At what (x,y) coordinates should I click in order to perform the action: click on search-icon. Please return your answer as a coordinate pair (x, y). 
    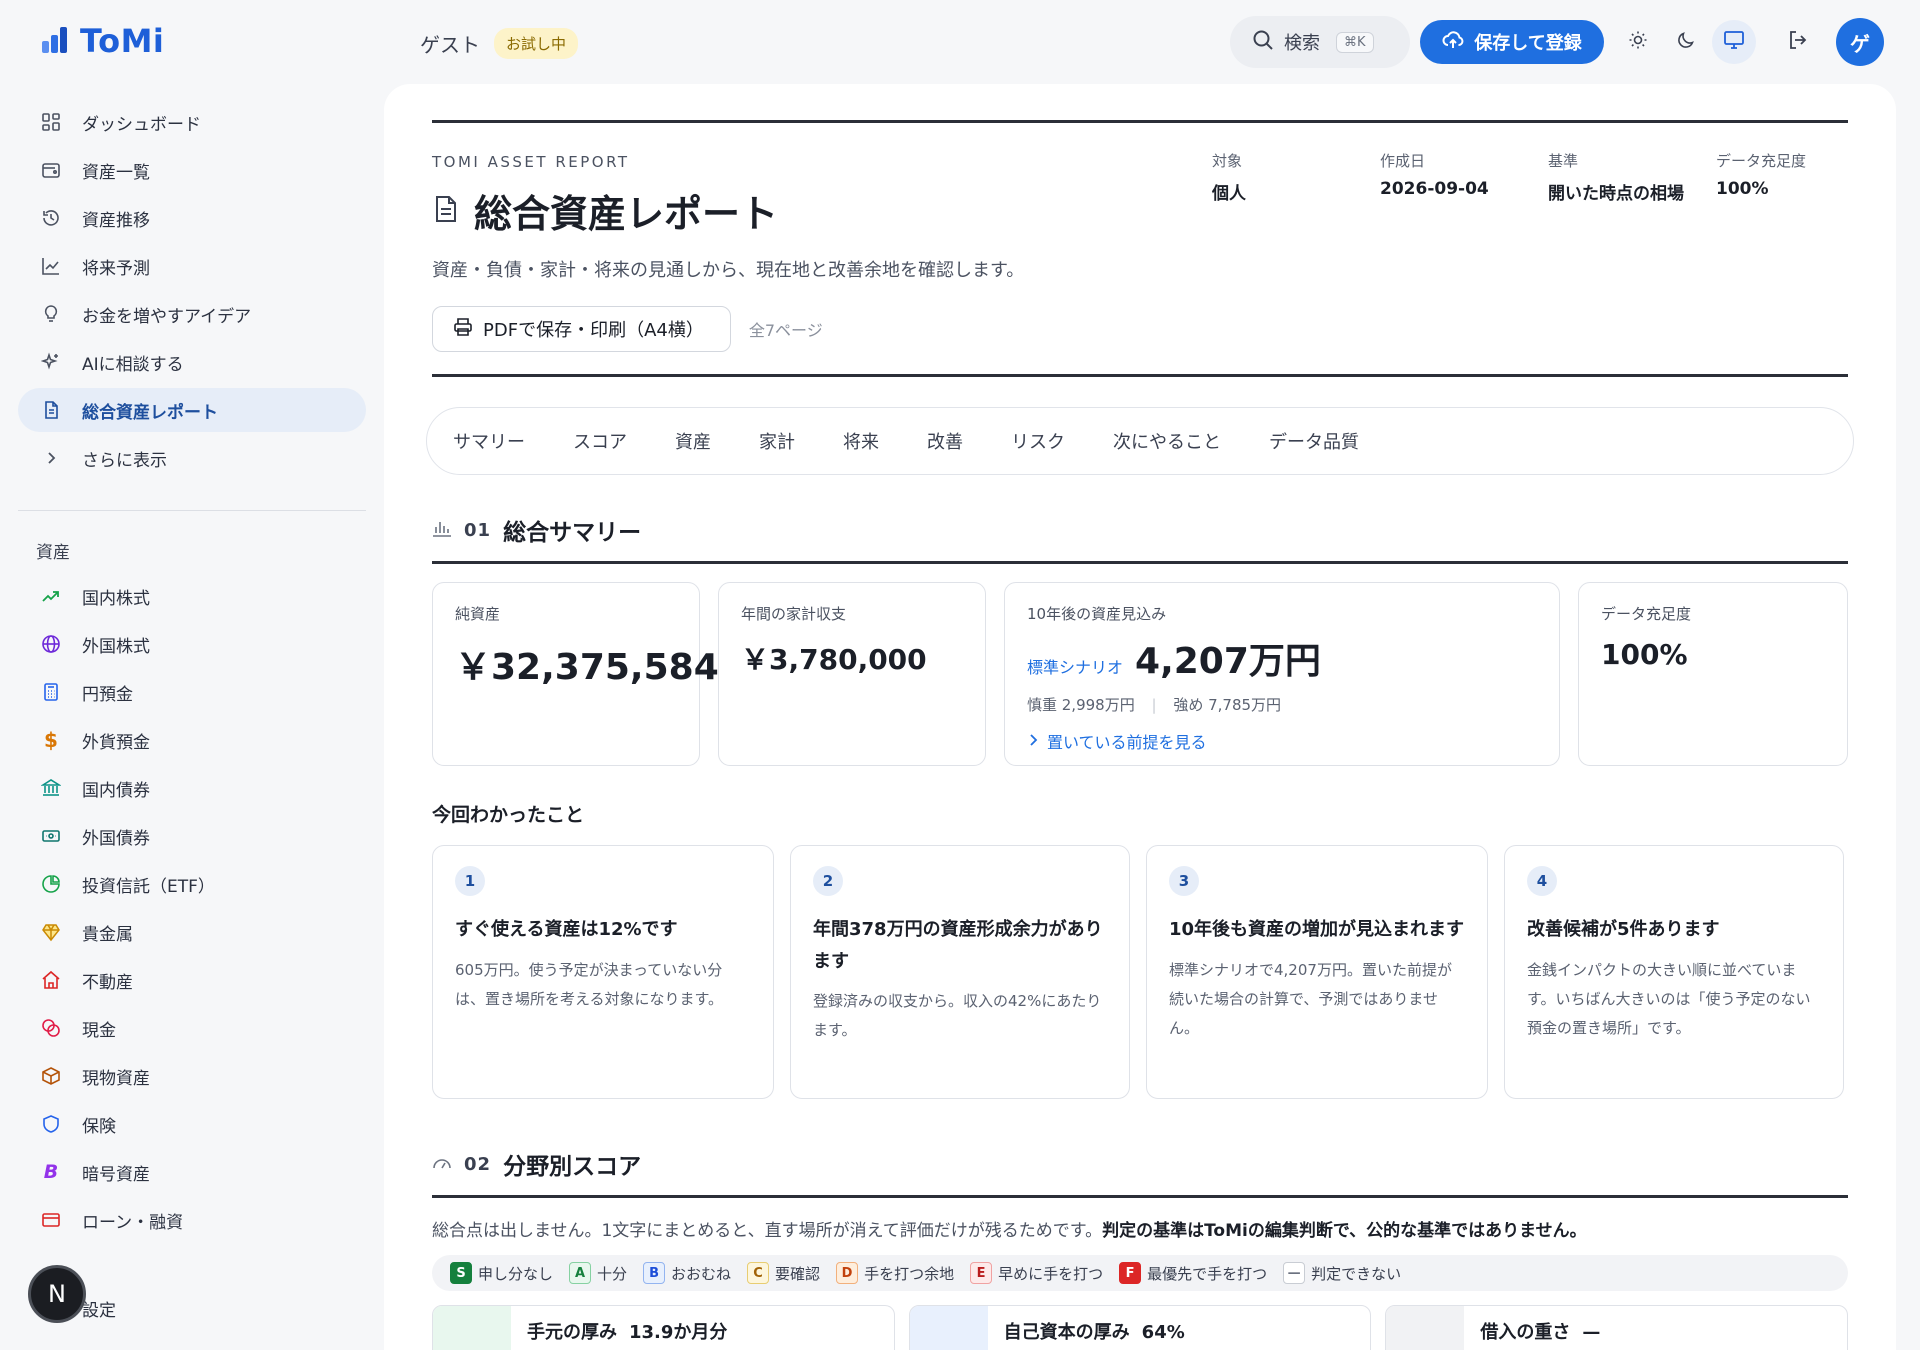
    Looking at the image, I should click on (1263, 42).